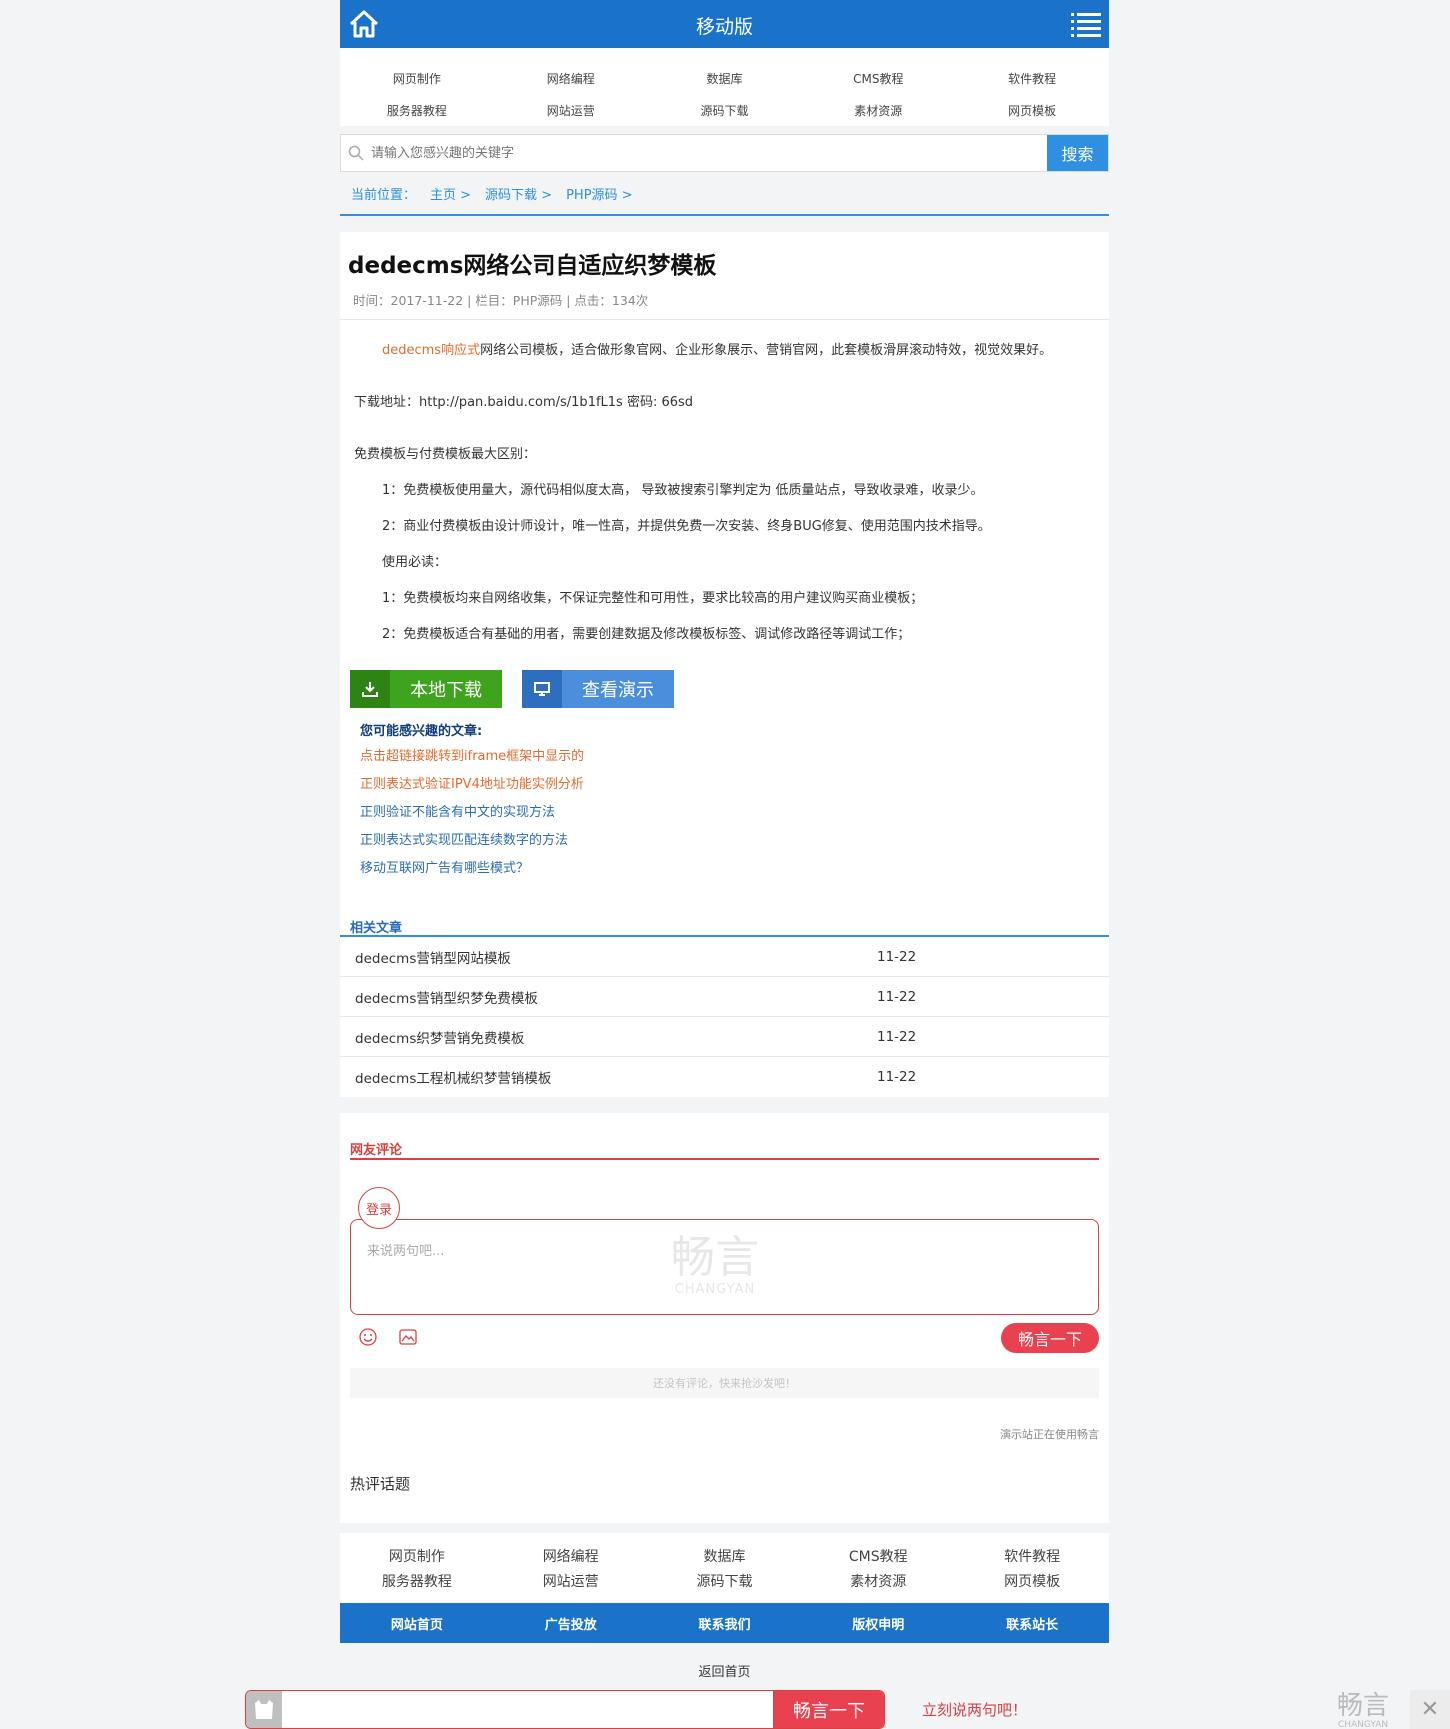  I want to click on footer-nav-item: 网络编程, so click(571, 1556).